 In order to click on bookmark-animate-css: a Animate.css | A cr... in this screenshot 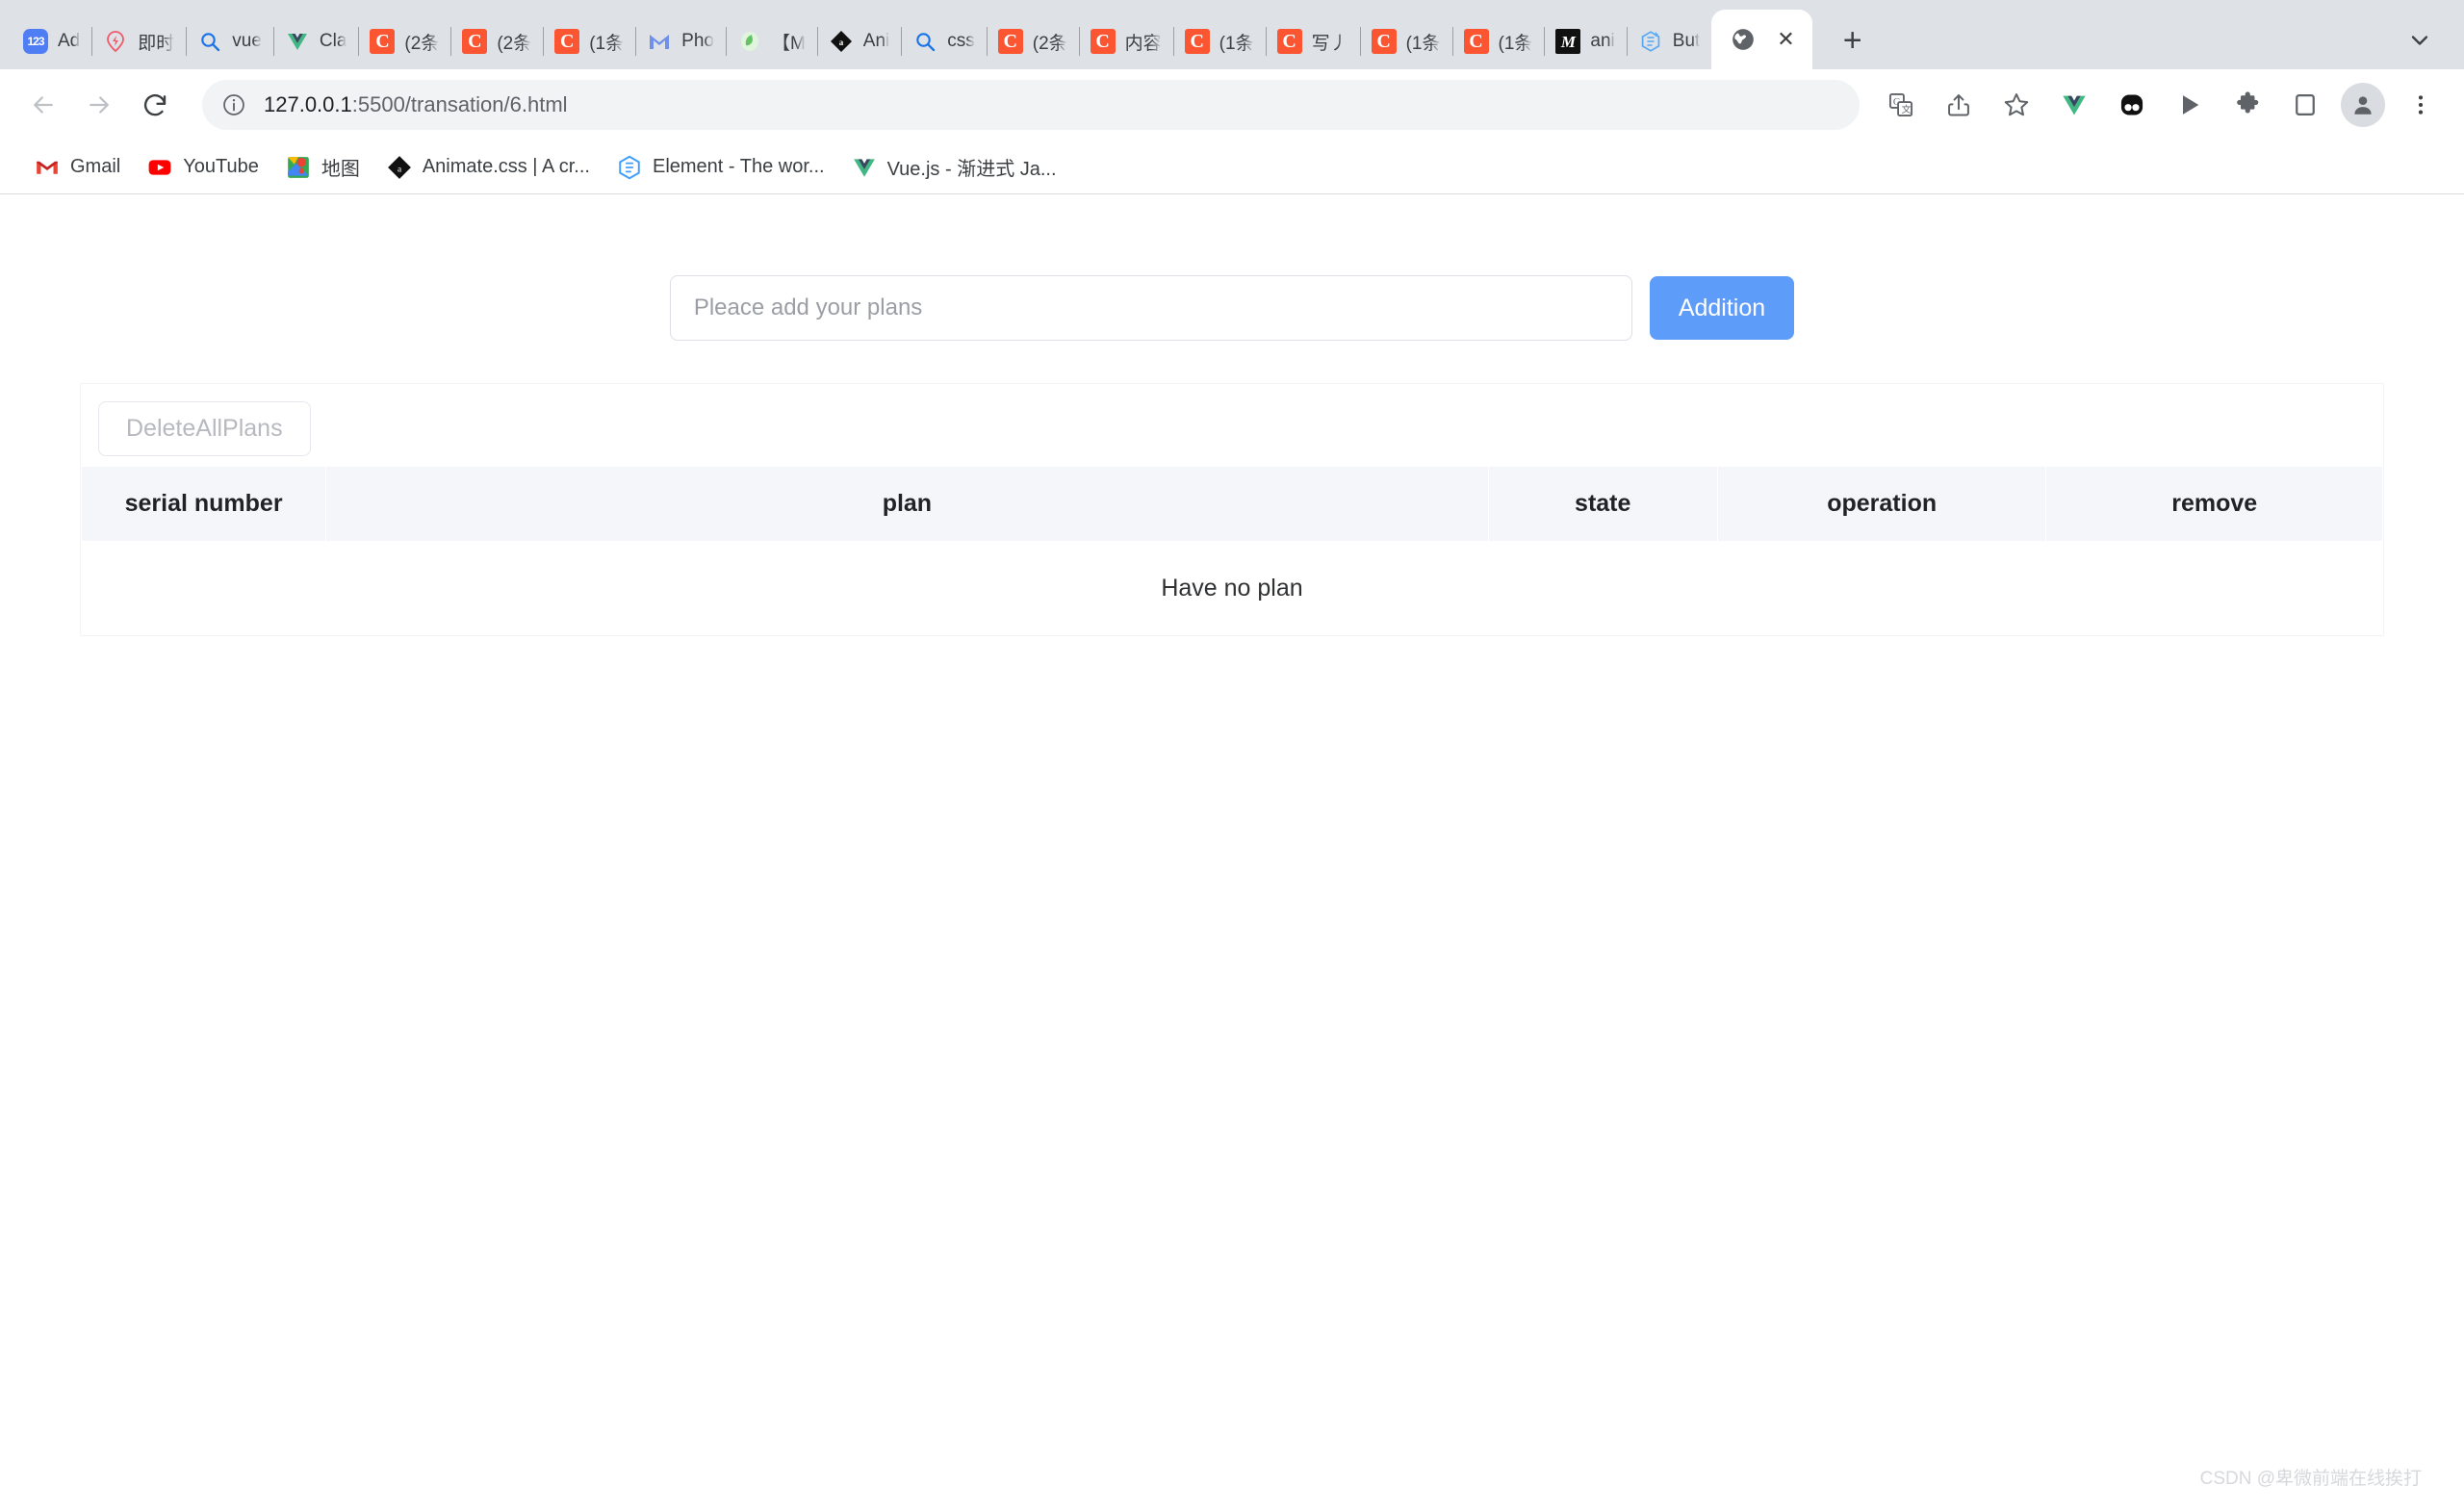, I will do `click(488, 167)`.